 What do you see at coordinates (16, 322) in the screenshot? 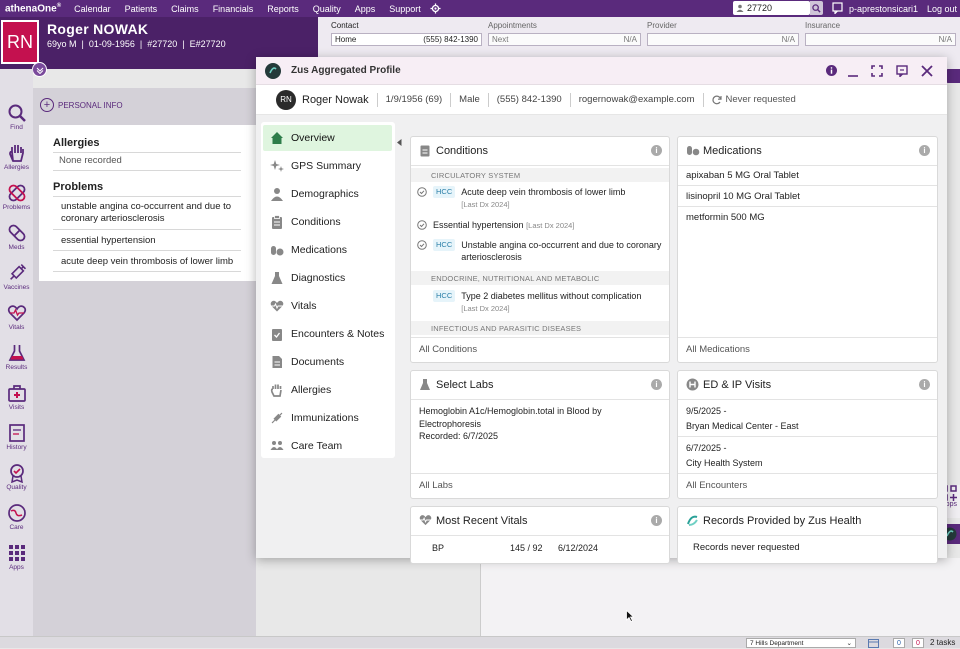
I see `sidebar-item-vitals: Vitals` at bounding box center [16, 322].